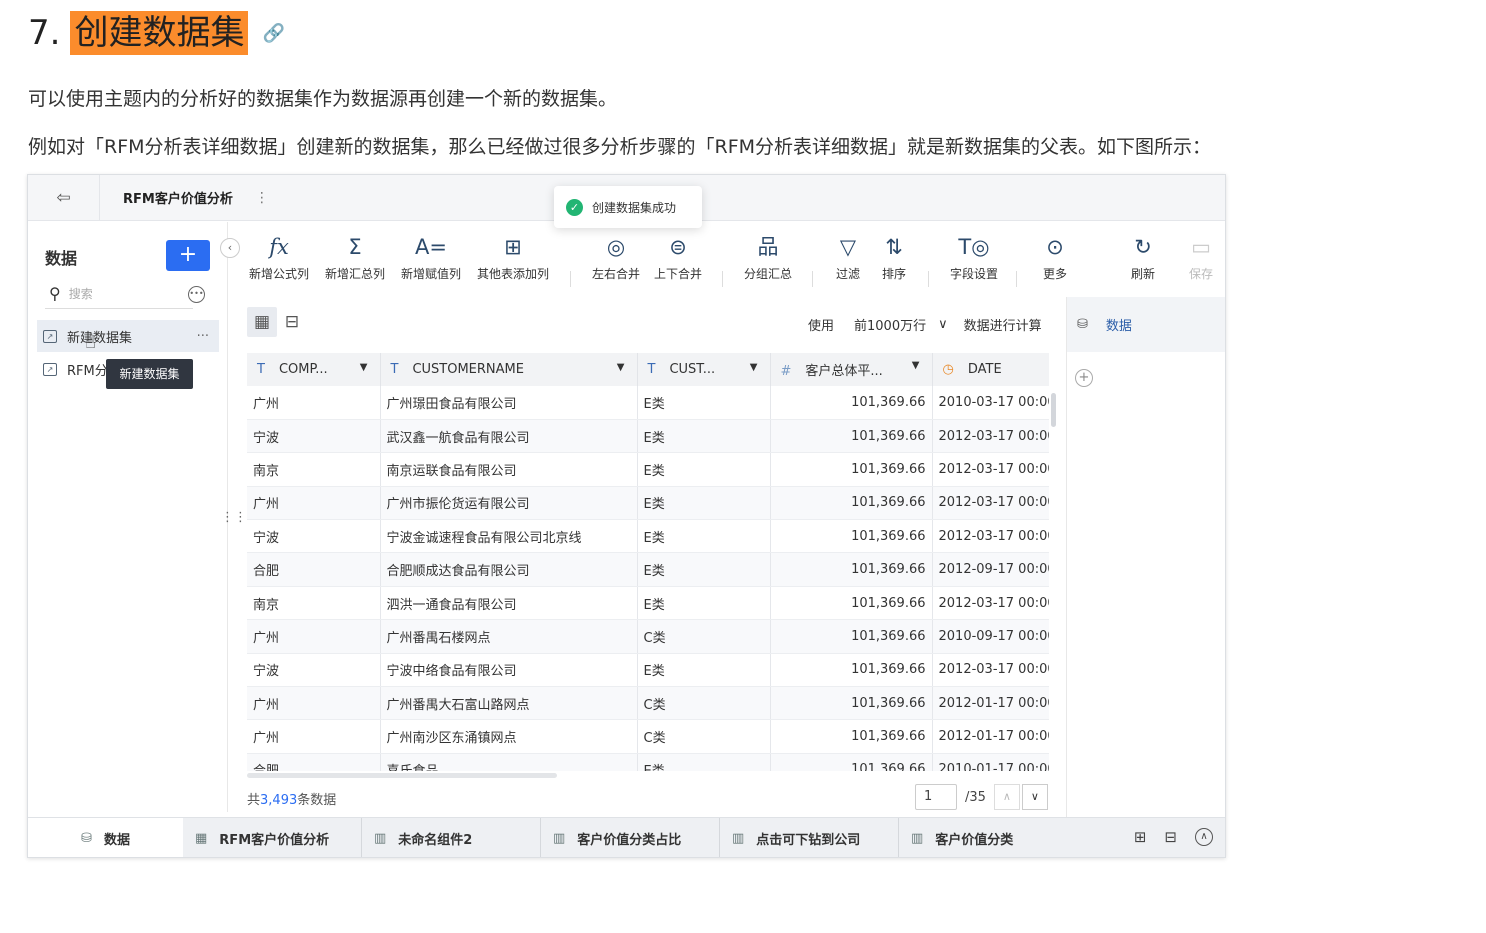  What do you see at coordinates (630, 837) in the screenshot?
I see `tab-value-share: ▥ 客户价值分类占比` at bounding box center [630, 837].